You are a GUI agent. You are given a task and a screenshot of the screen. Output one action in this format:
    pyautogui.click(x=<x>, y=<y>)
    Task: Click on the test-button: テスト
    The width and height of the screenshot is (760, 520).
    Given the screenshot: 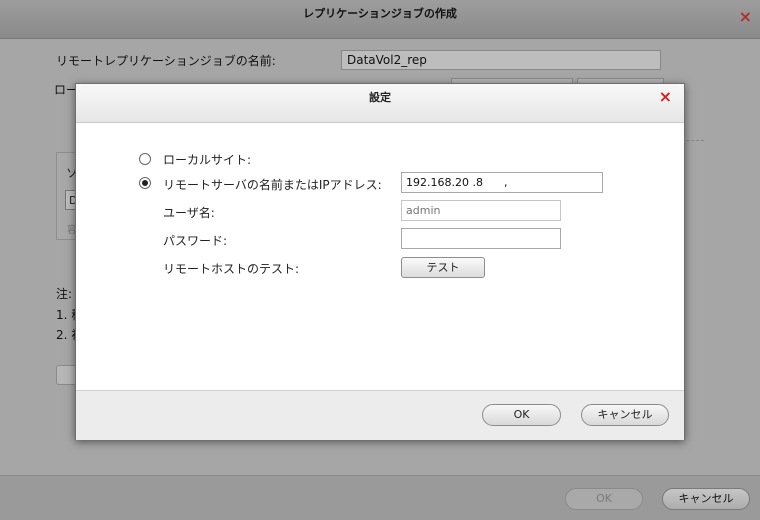 What is the action you would take?
    pyautogui.click(x=443, y=267)
    